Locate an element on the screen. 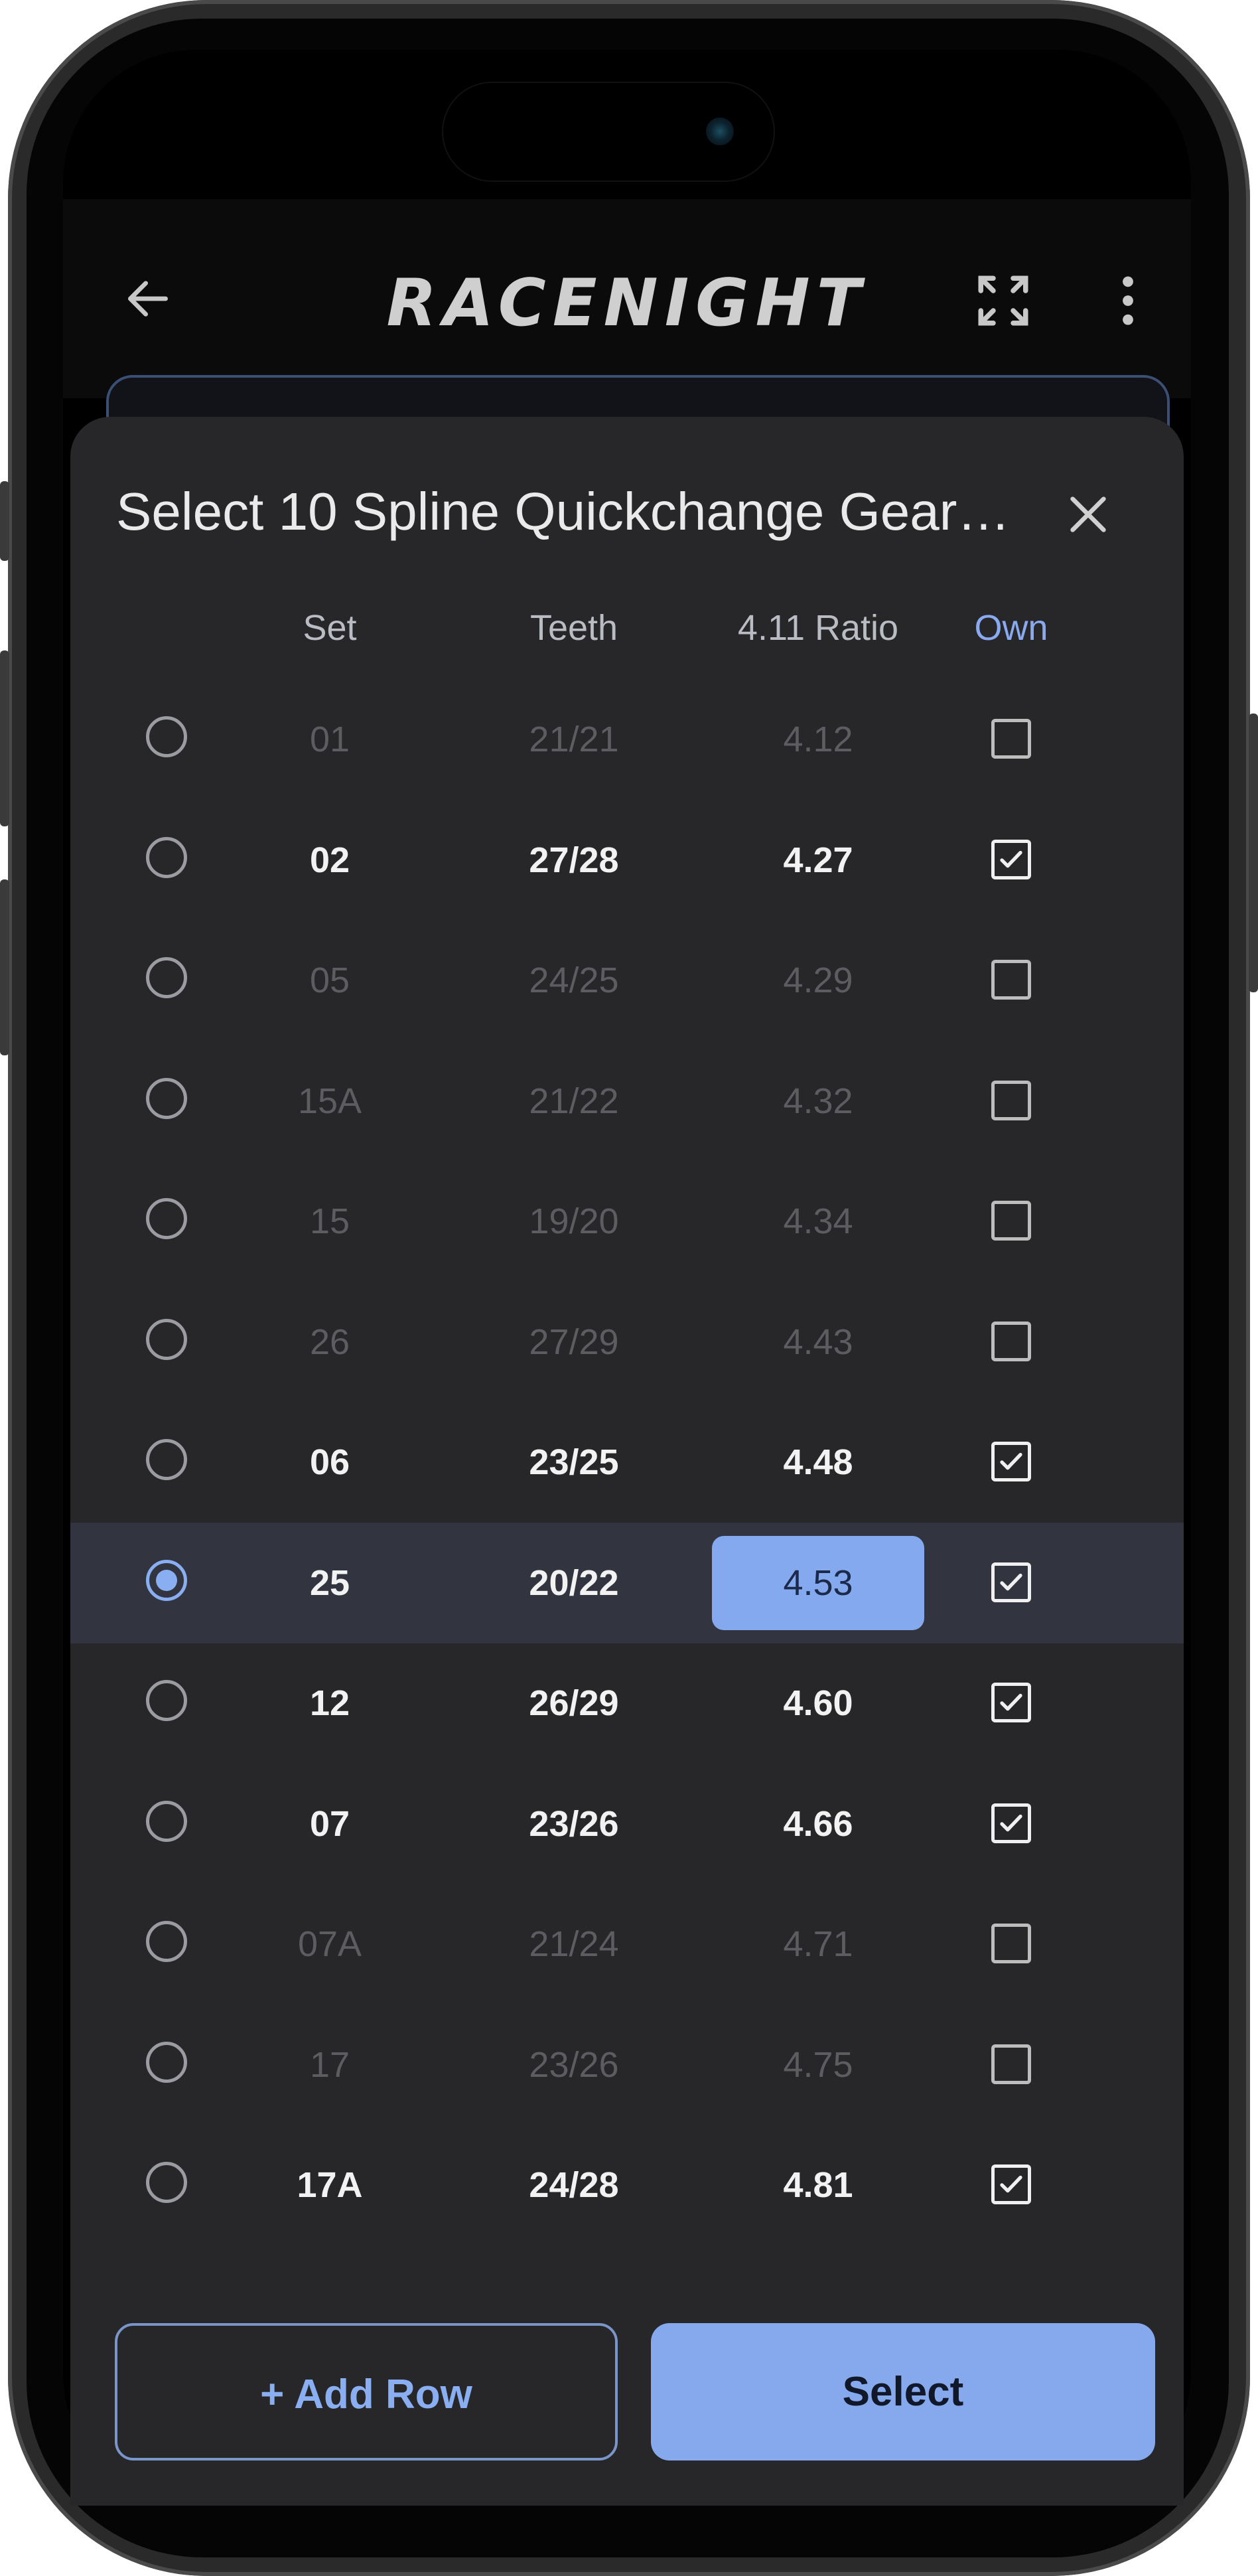 Image resolution: width=1258 pixels, height=2576 pixels. gear-row: 02 27/28 4.27 is located at coordinates (627, 861).